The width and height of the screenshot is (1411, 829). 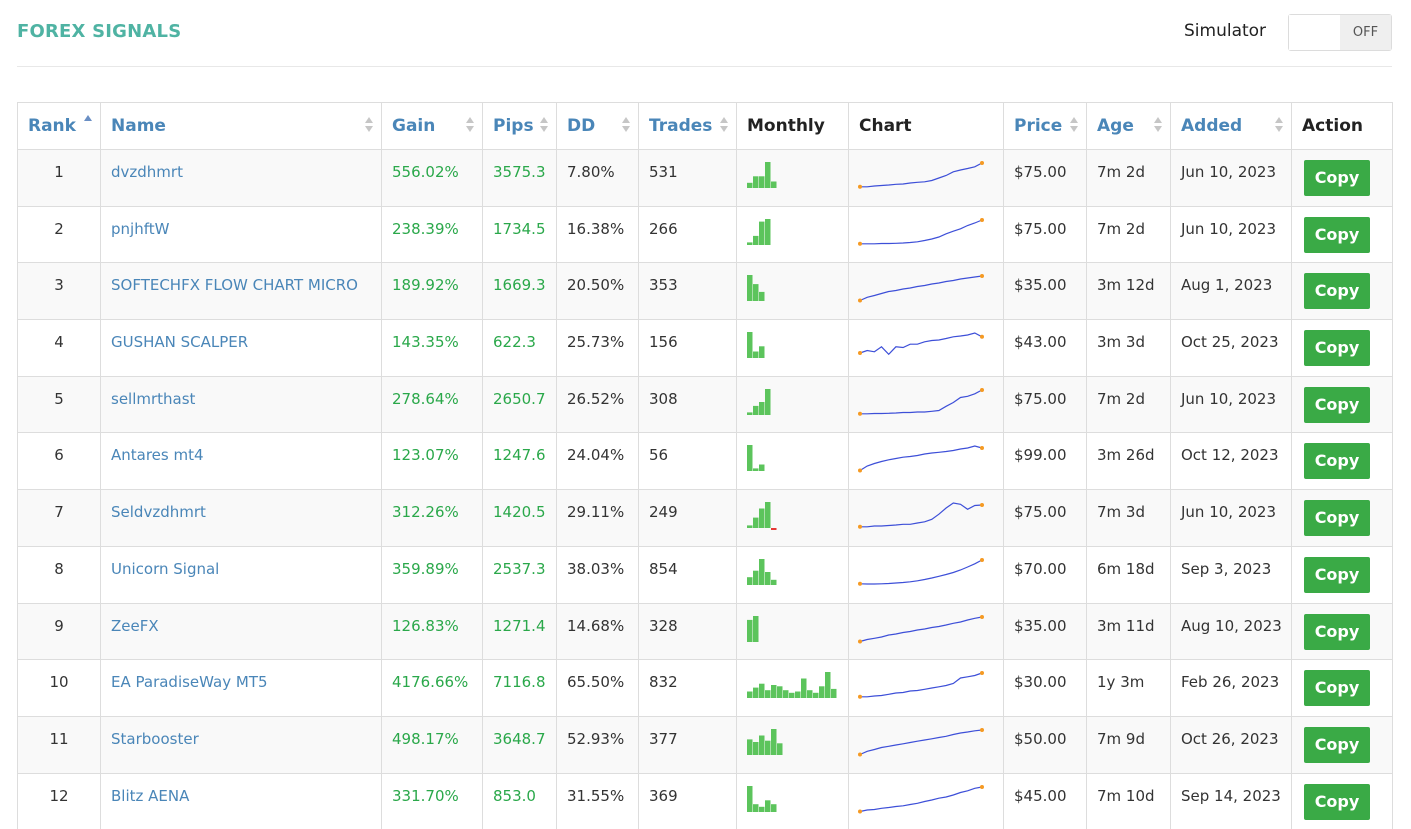 What do you see at coordinates (59, 126) in the screenshot?
I see `col-header-rank: Rank` at bounding box center [59, 126].